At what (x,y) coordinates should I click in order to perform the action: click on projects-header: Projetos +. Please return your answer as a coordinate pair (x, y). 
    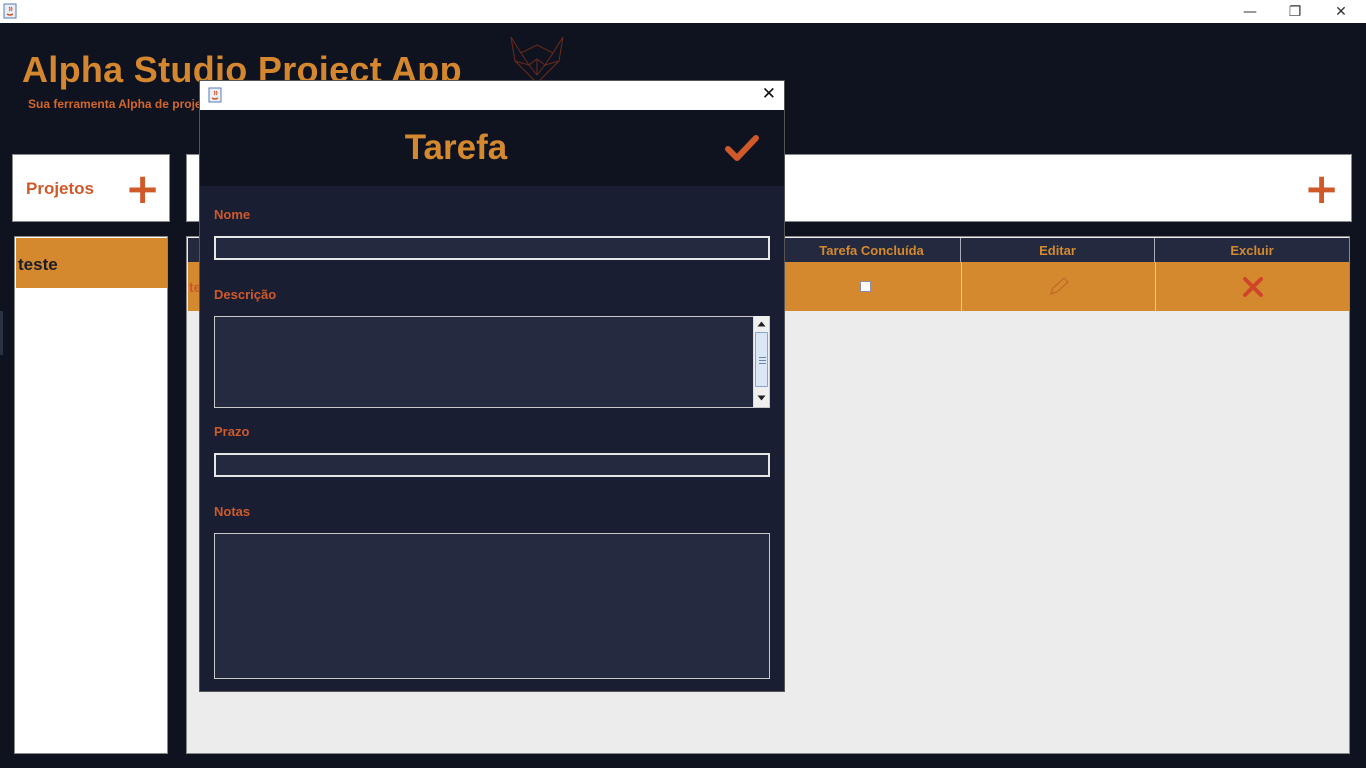
    Looking at the image, I should click on (91, 188).